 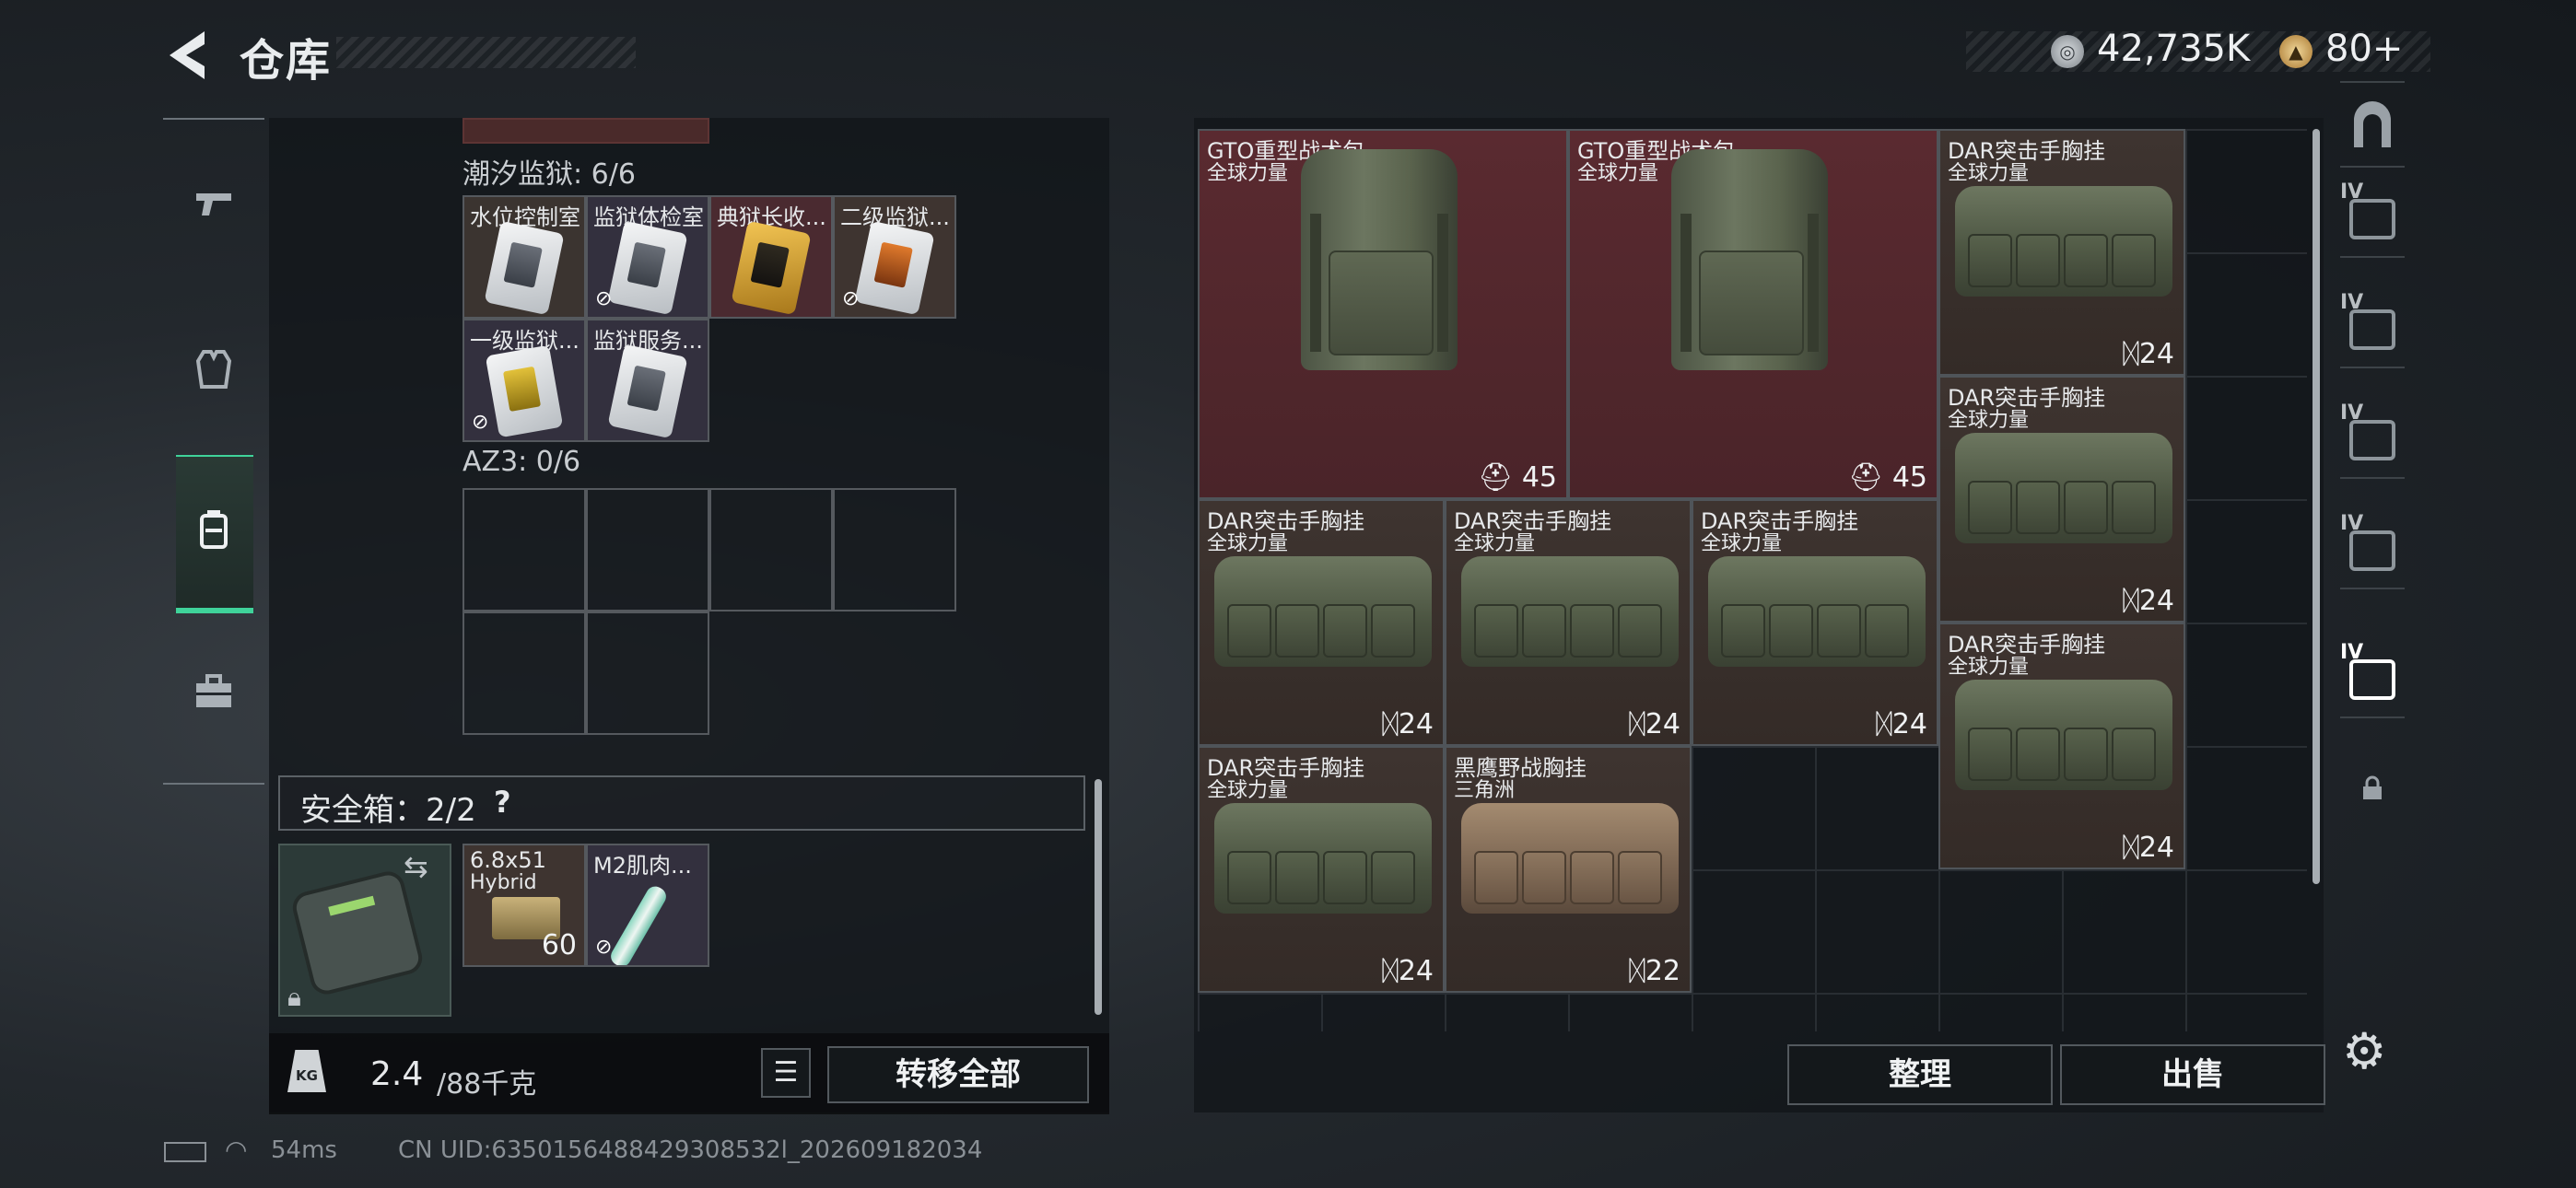 What do you see at coordinates (2372, 547) in the screenshot?
I see `stash-folder-icon: IV` at bounding box center [2372, 547].